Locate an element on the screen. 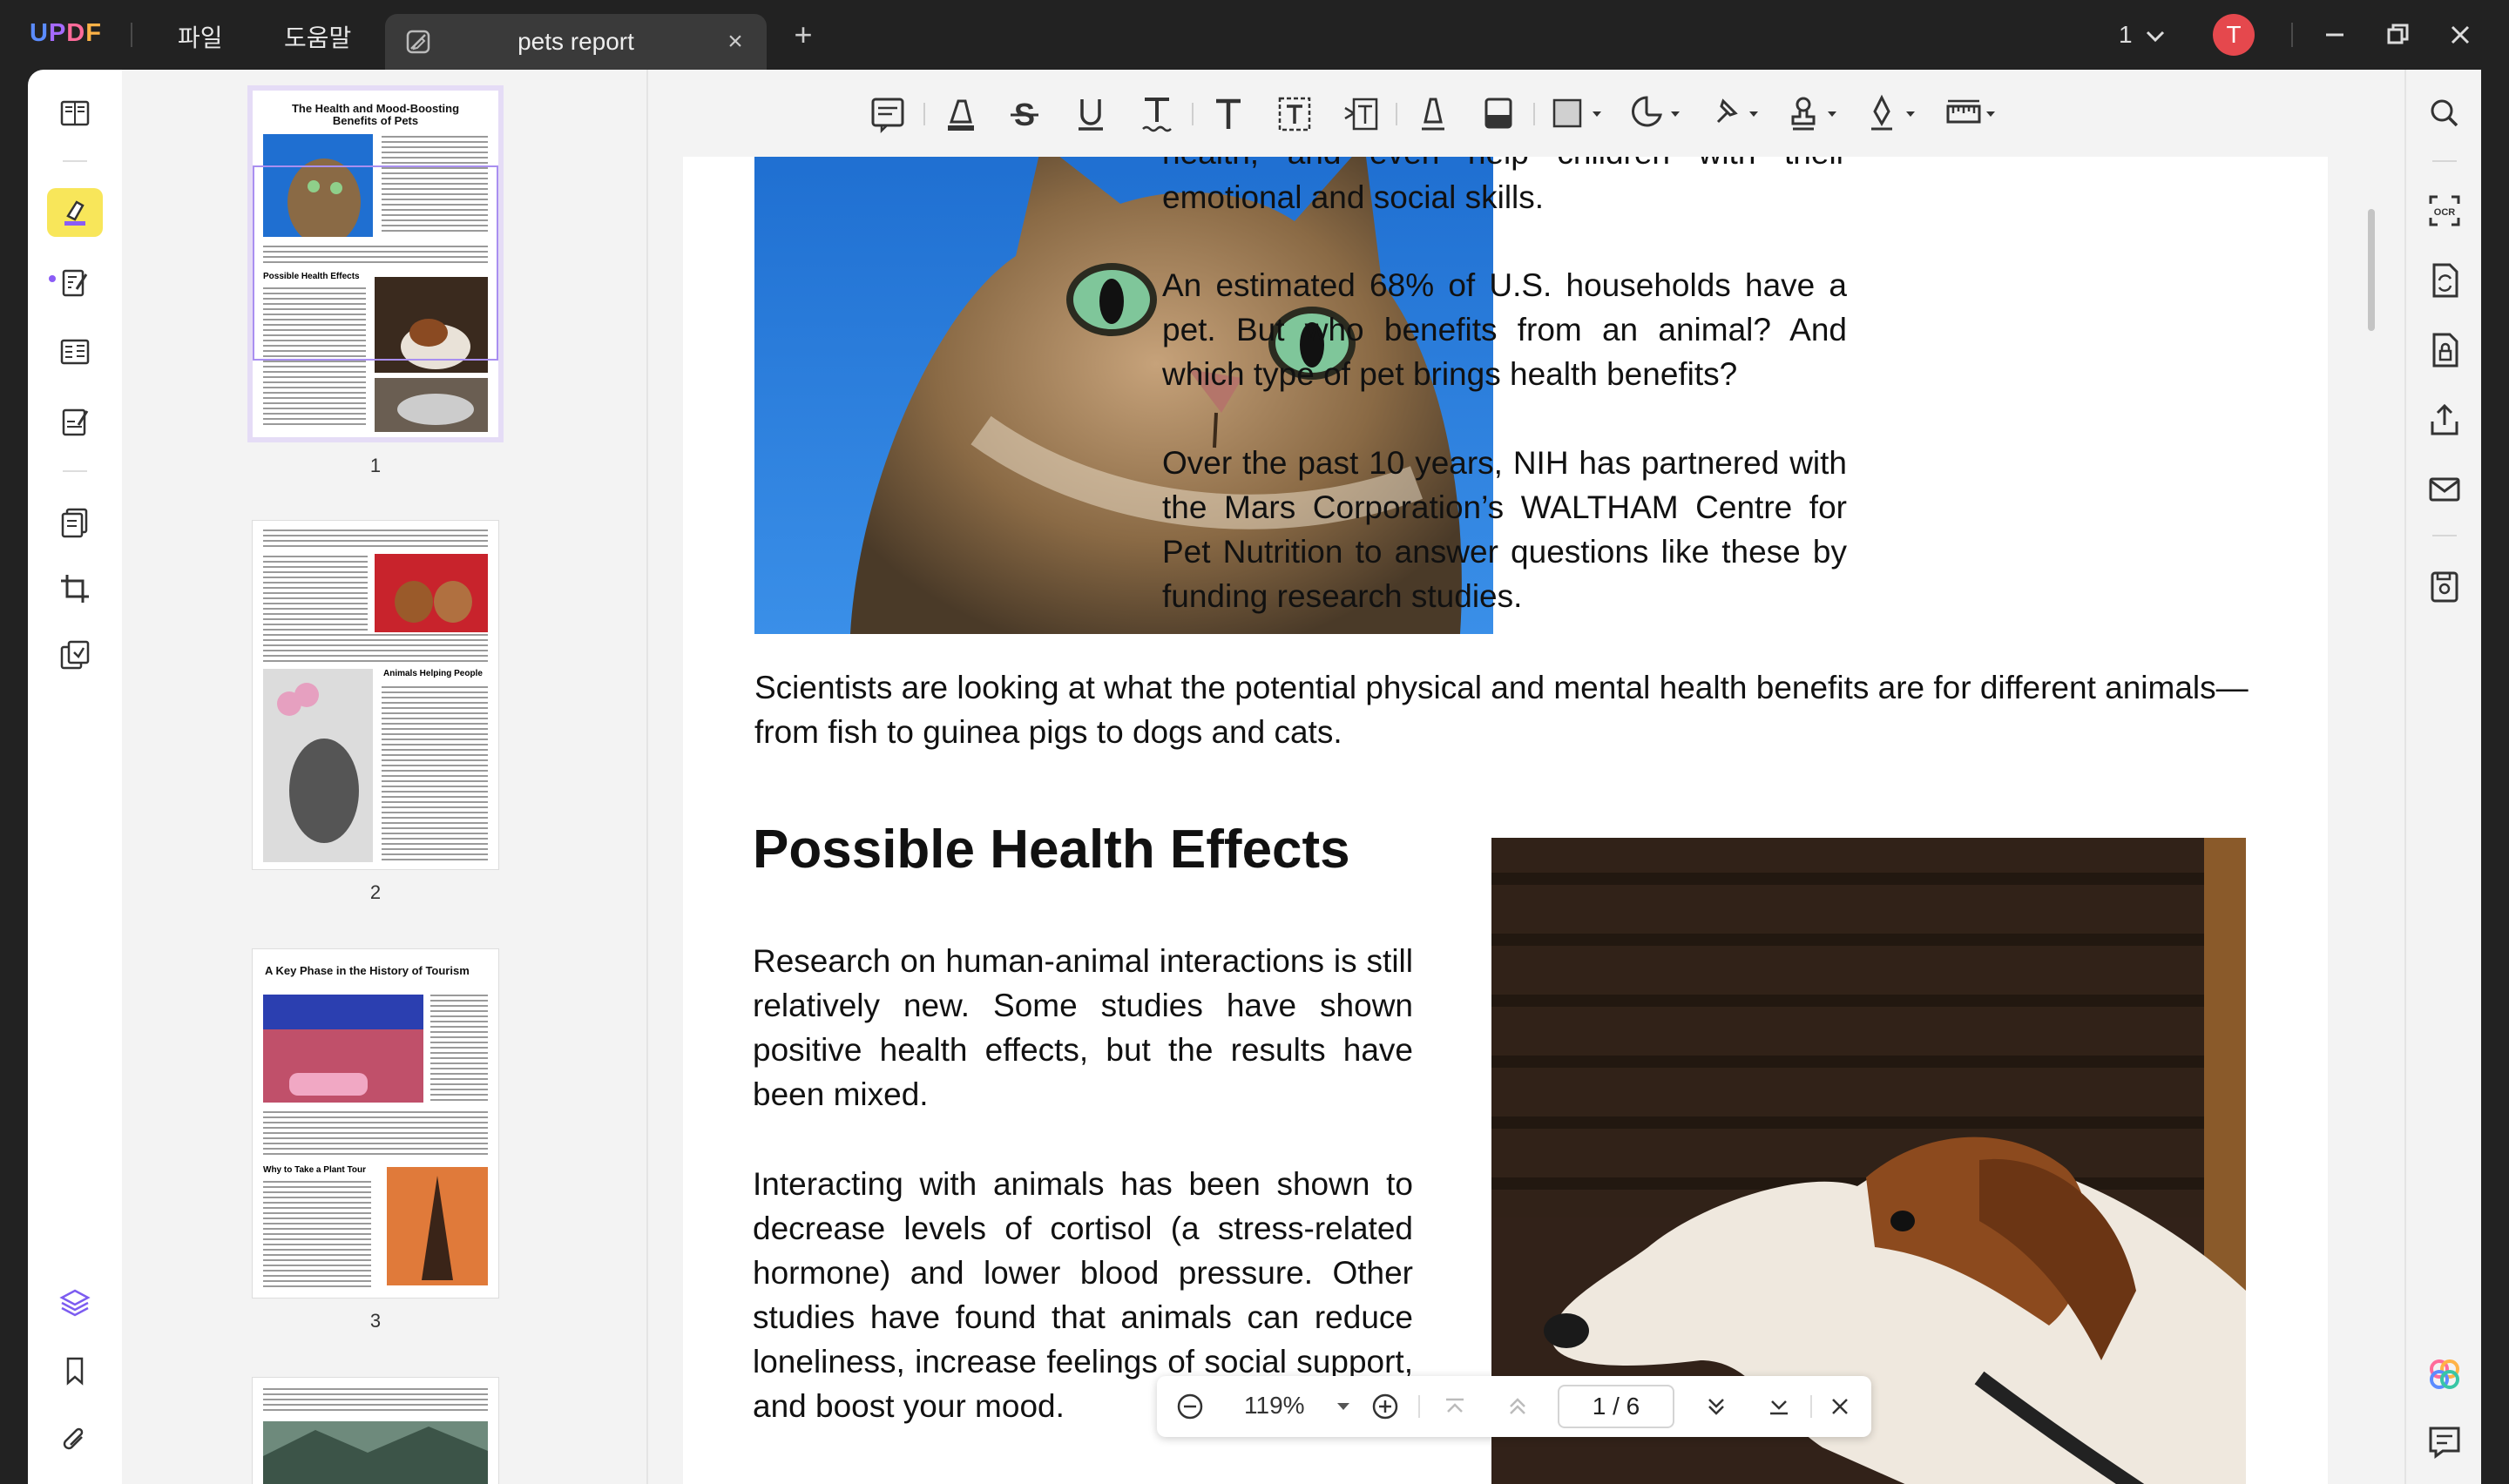 This screenshot has width=2509, height=1484. viewport-indicator is located at coordinates (375, 263).